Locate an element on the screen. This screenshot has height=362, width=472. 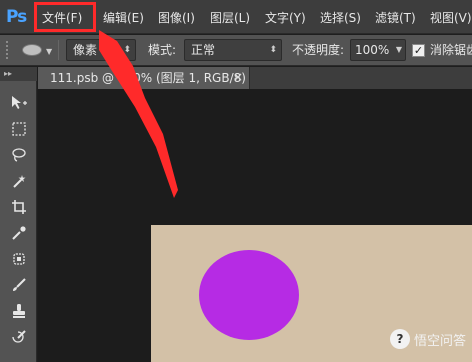
close-icon: × is located at coordinates (238, 77).